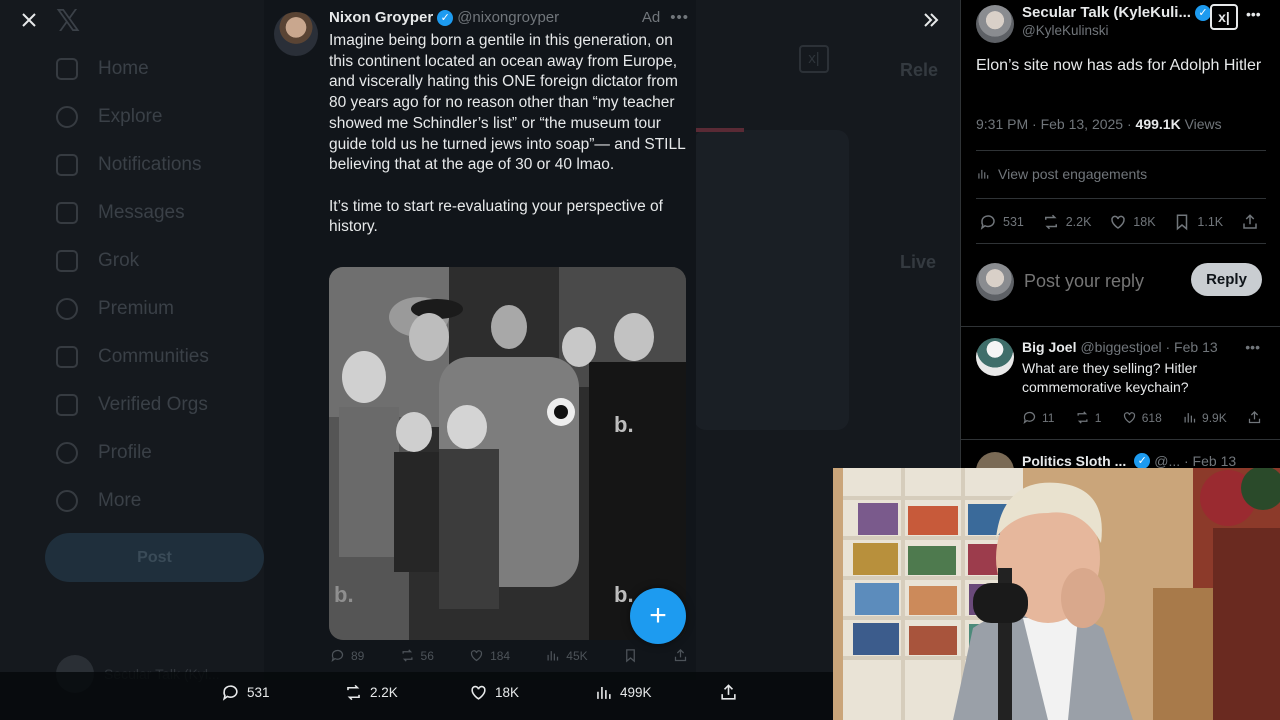  What do you see at coordinates (29, 20) in the screenshot?
I see `close-button` at bounding box center [29, 20].